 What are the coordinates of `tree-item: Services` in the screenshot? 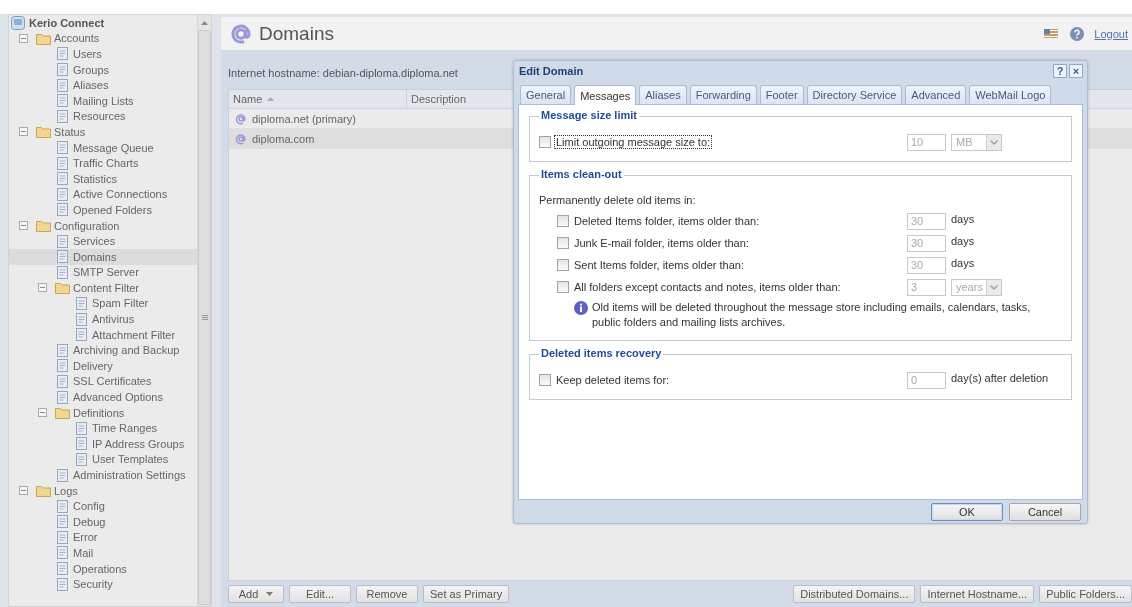 It's located at (103, 241).